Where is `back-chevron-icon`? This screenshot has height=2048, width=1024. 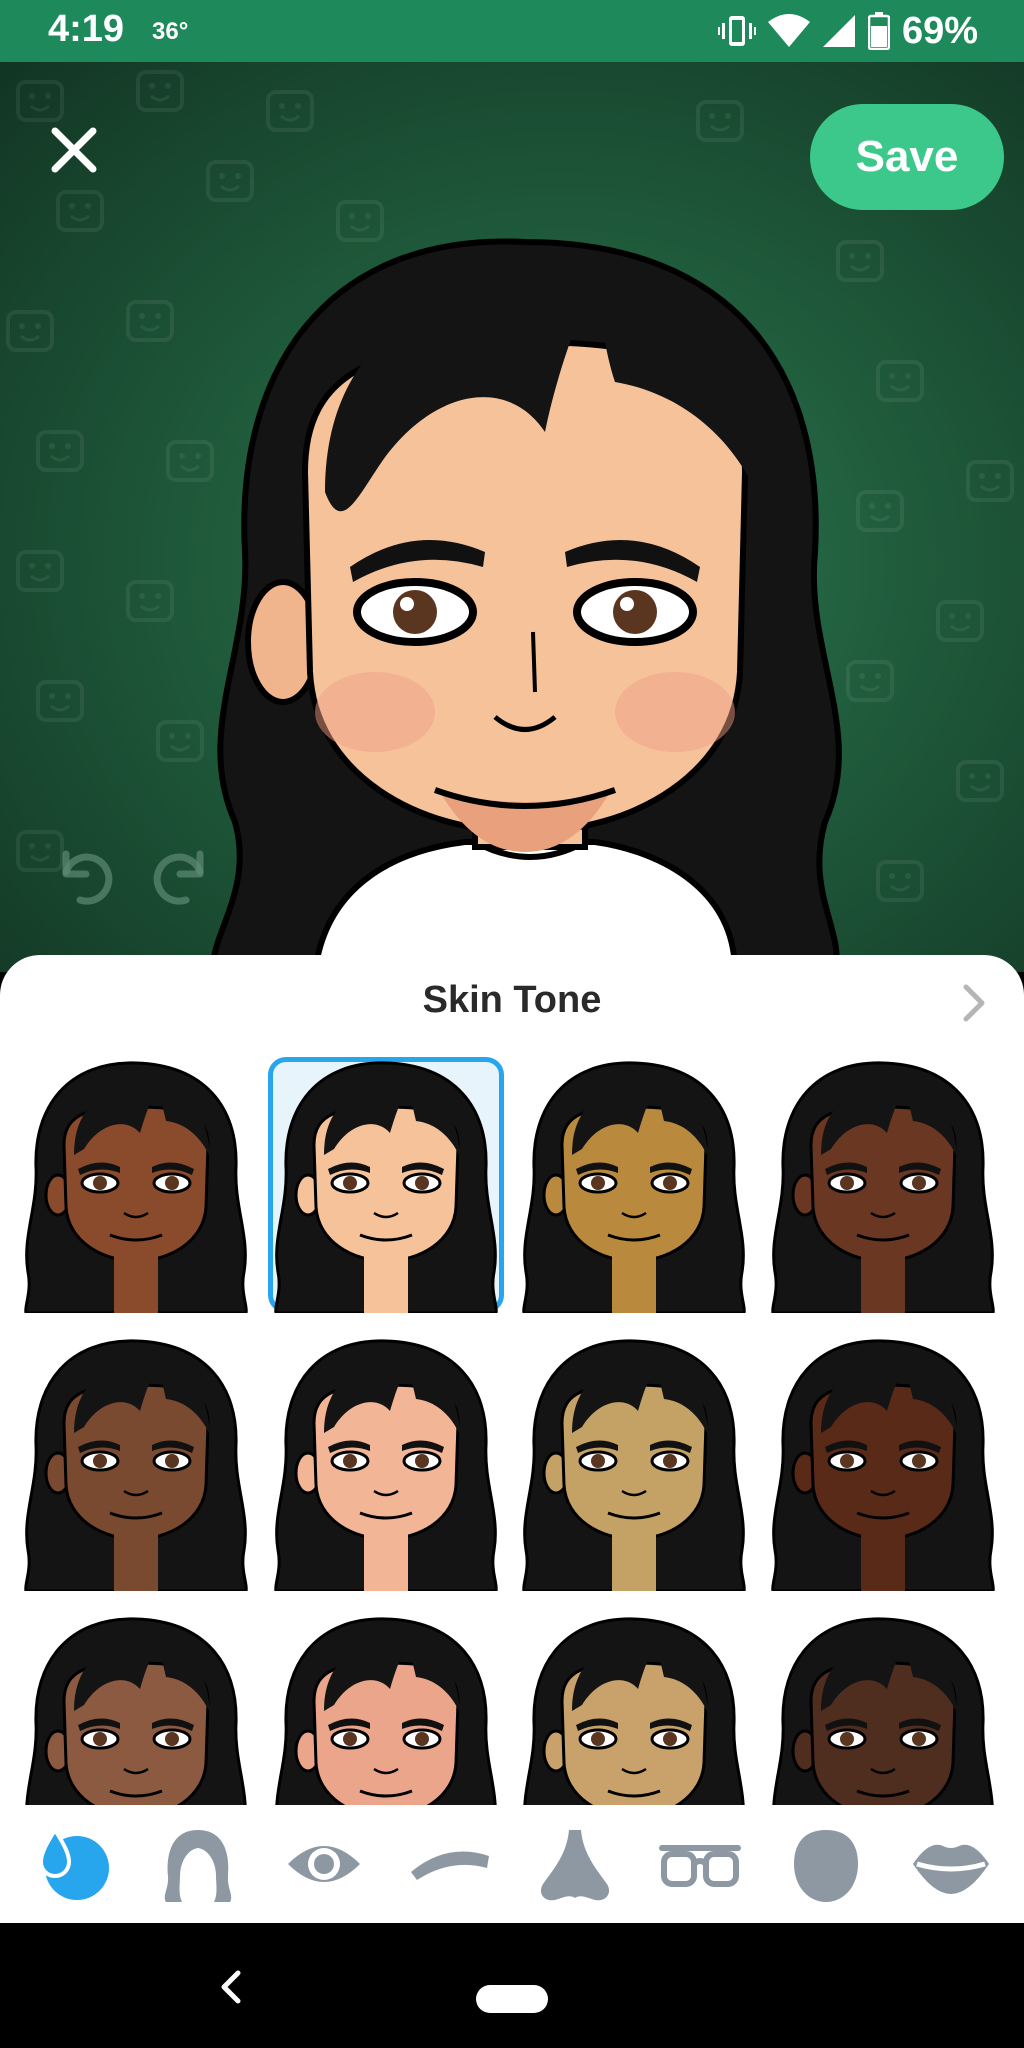 back-chevron-icon is located at coordinates (231, 1987).